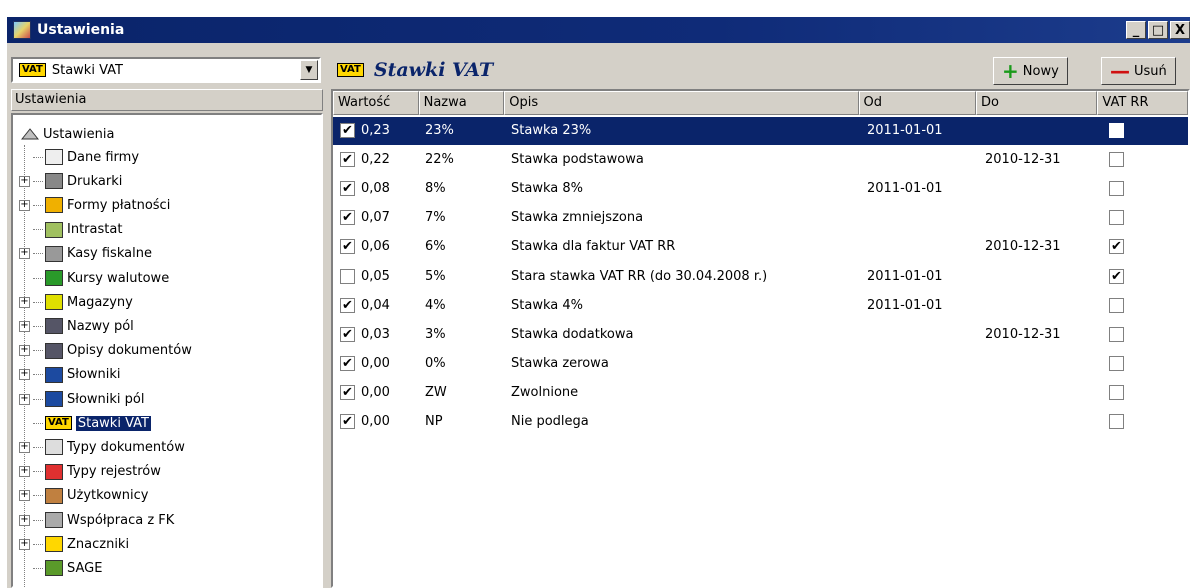 This screenshot has height=588, width=1190. I want to click on tree-item: + Kasy fiskalne, so click(85, 254).